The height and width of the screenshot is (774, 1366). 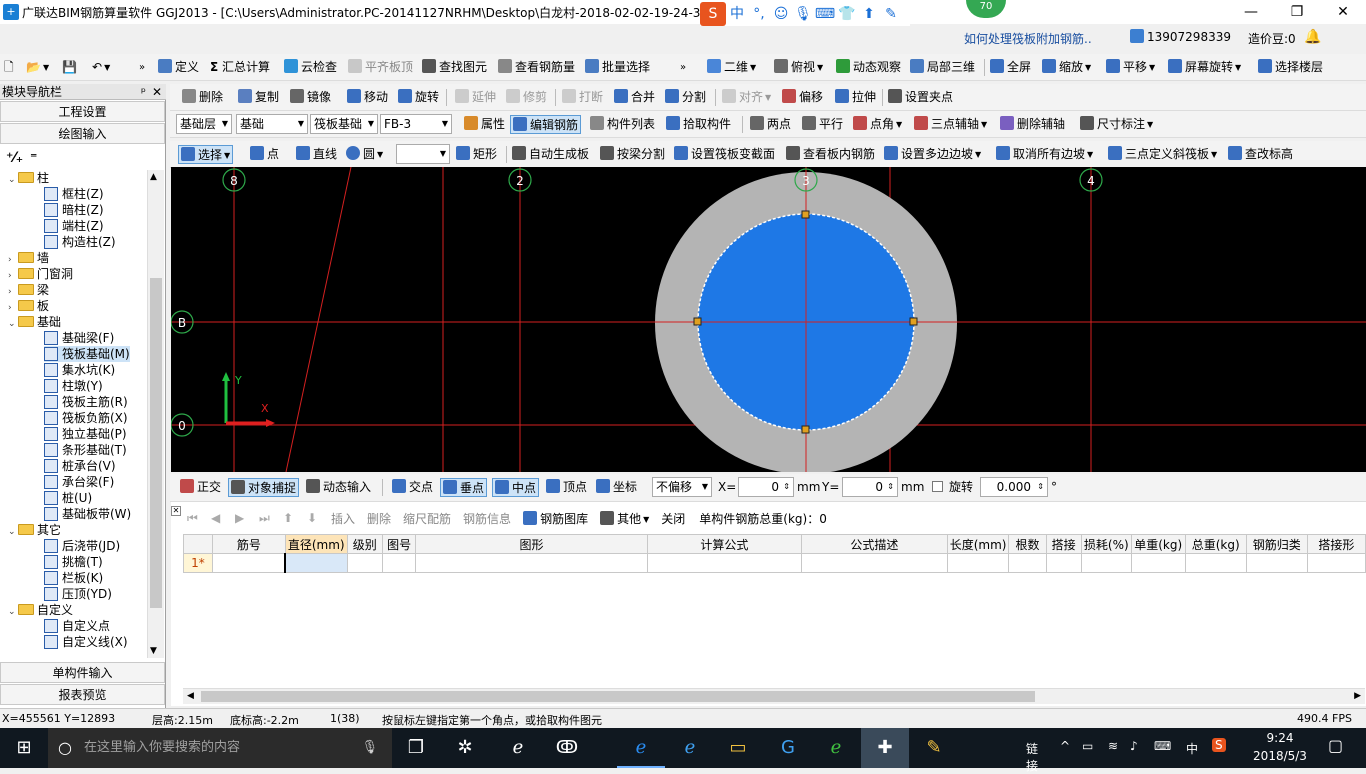 What do you see at coordinates (1130, 67) in the screenshot?
I see `pan-dropdown: 平移 ▼` at bounding box center [1130, 67].